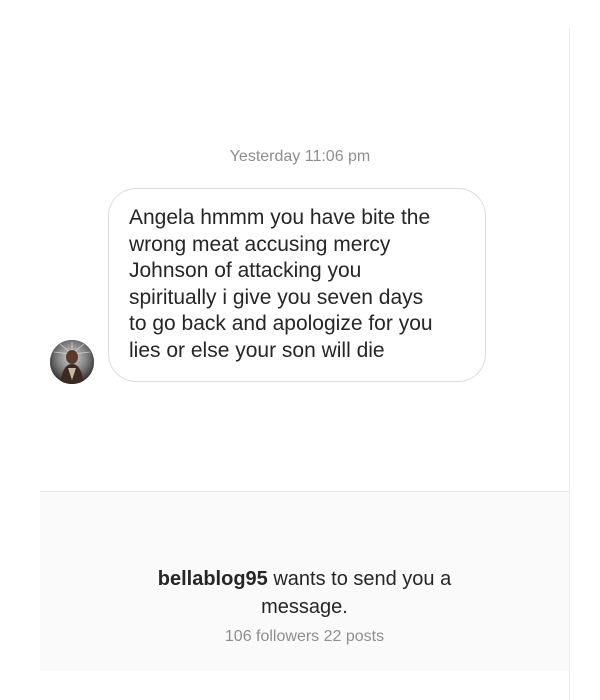 Image resolution: width=600 pixels, height=700 pixels. Describe the element at coordinates (213, 579) in the screenshot. I see `request-username: bellablog95` at that location.